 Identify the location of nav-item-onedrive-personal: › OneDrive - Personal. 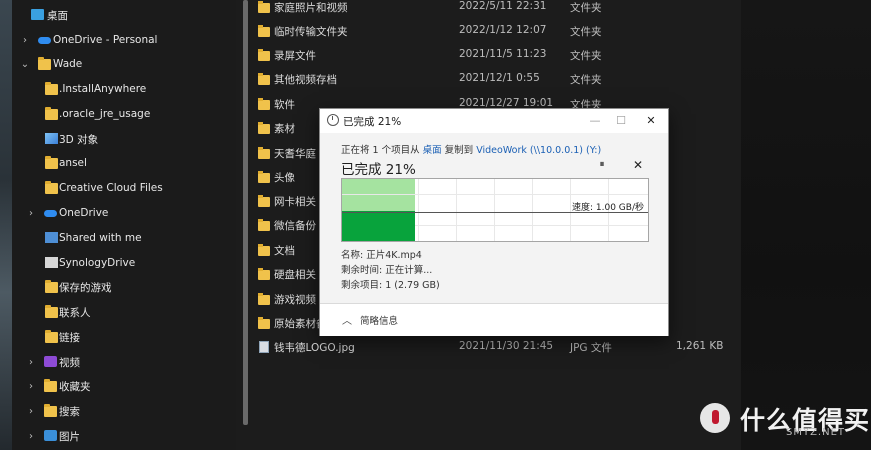
(124, 40).